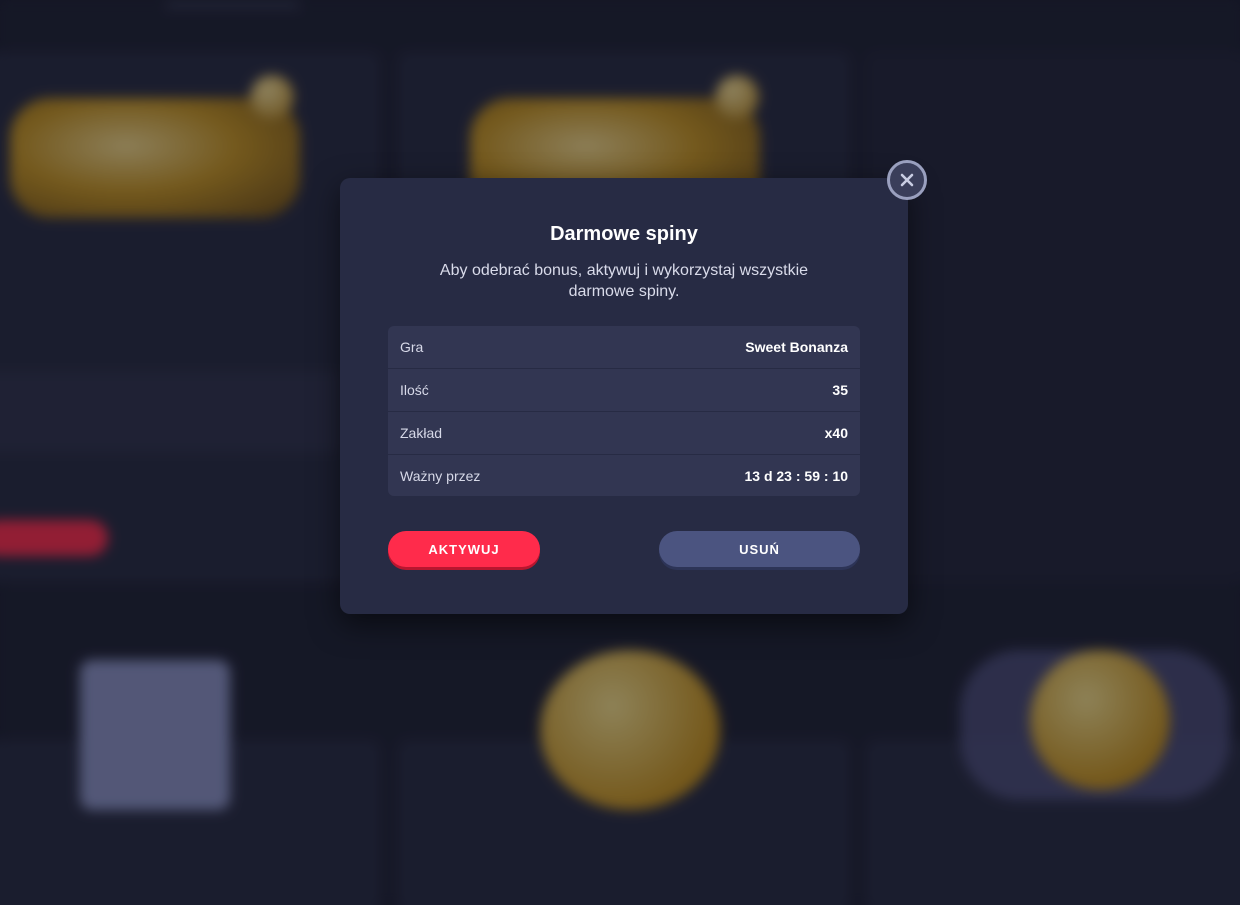  Describe the element at coordinates (421, 433) in the screenshot. I see `info-label: Zakład` at that location.